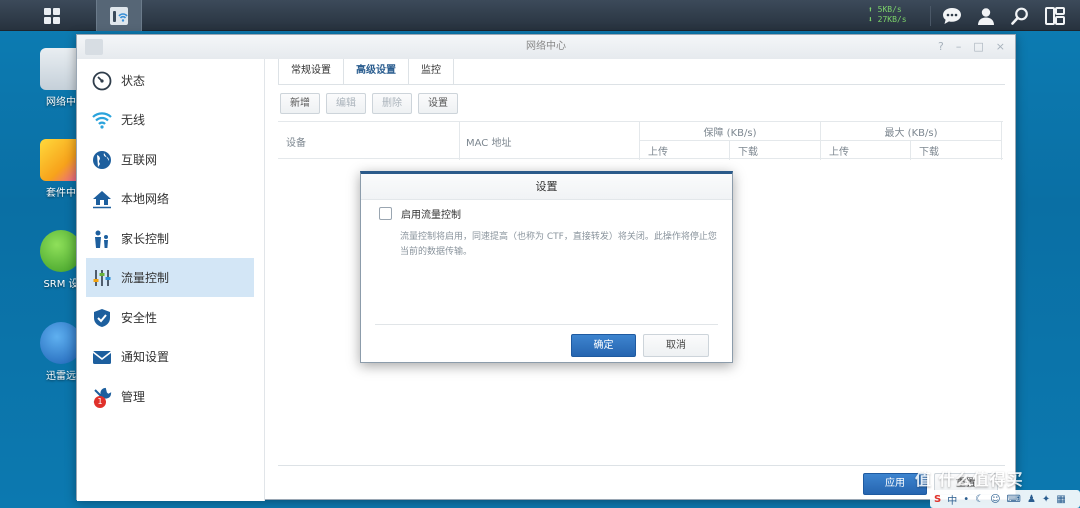 This screenshot has height=508, width=1080. I want to click on window-title: 网络中心, so click(546, 46).